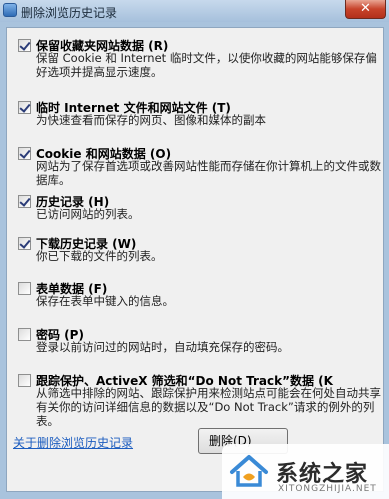 The width and height of the screenshot is (389, 499). Describe the element at coordinates (73, 442) in the screenshot. I see `about-delete-history-link: 关于删除浏览历史记录` at that location.